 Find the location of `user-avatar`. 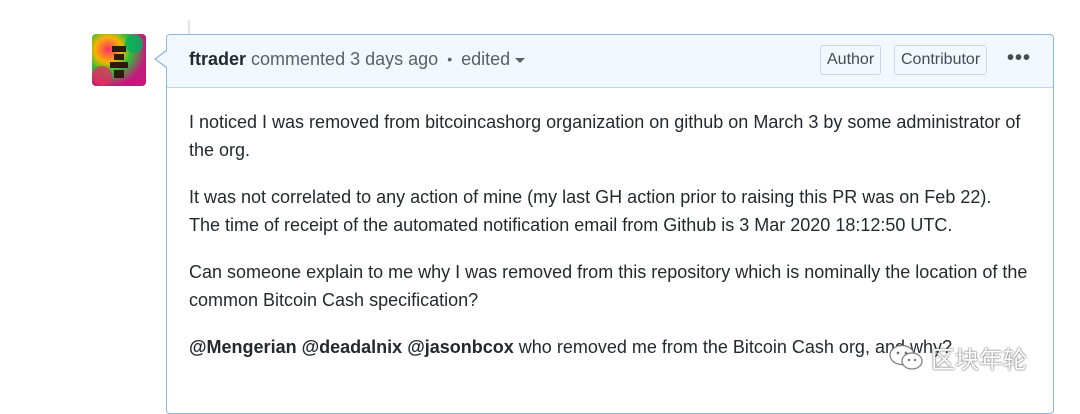

user-avatar is located at coordinates (119, 60).